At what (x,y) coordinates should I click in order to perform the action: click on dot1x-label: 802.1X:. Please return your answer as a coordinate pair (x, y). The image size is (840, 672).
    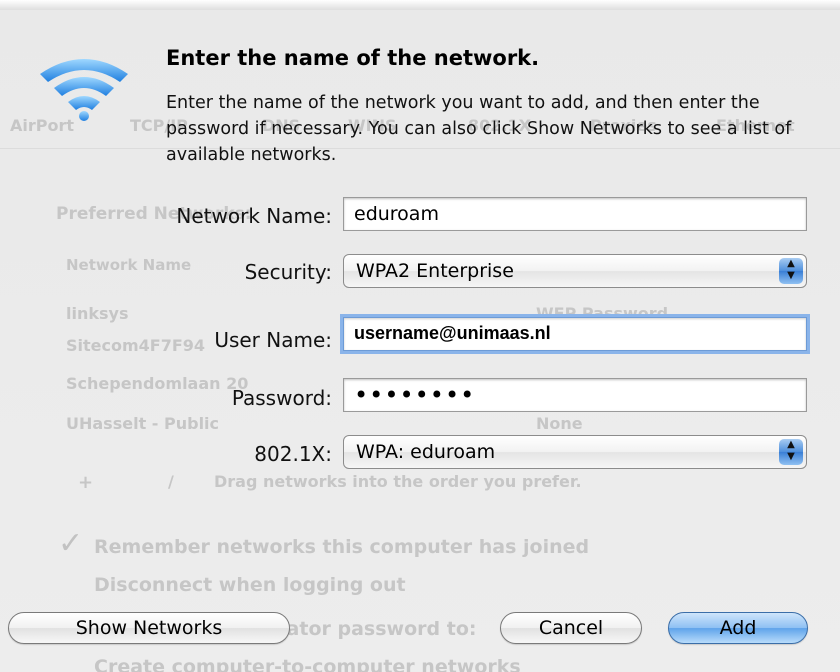
    Looking at the image, I should click on (293, 454).